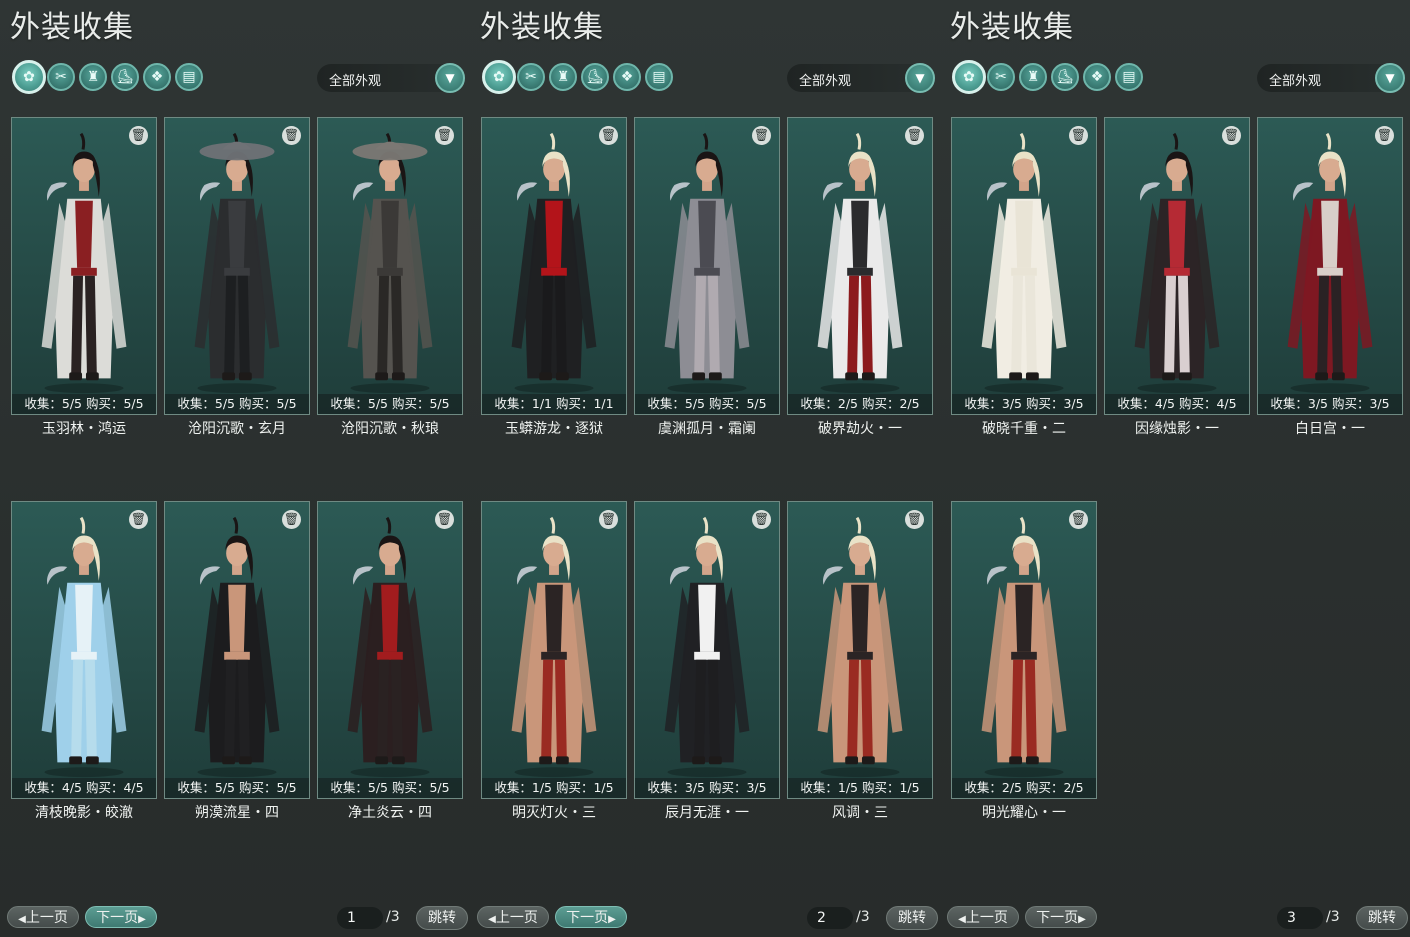 The image size is (1410, 937). Describe the element at coordinates (360, 918) in the screenshot. I see `page-number-input: 1` at that location.